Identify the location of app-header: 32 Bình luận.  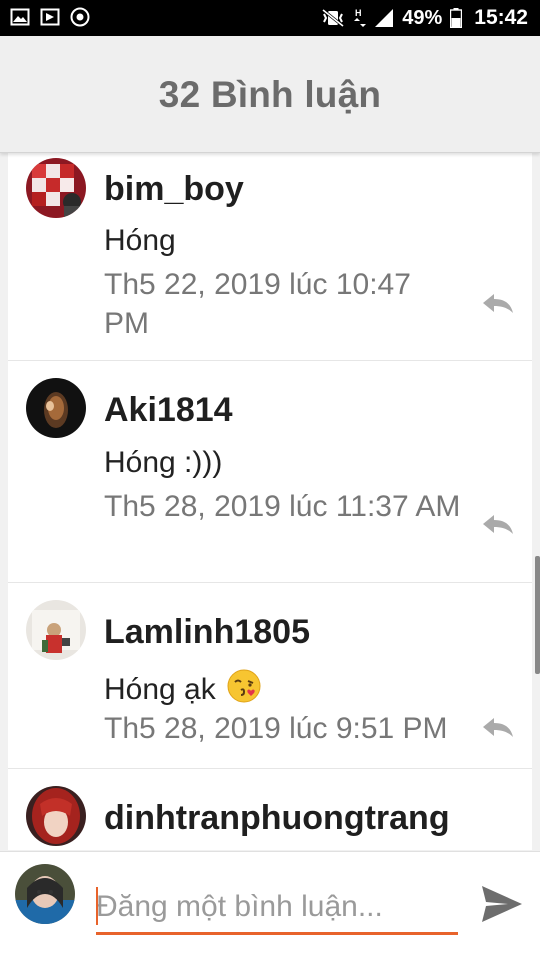
(270, 94).